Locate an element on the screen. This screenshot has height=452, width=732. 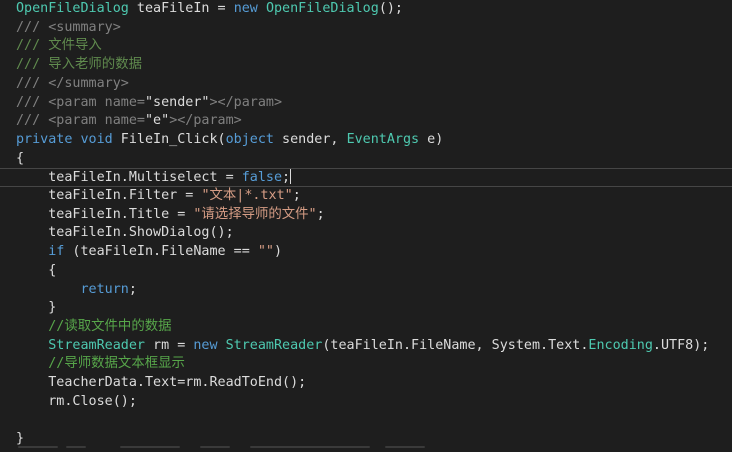
doc-comment-tag: <summary> is located at coordinates (84, 27).